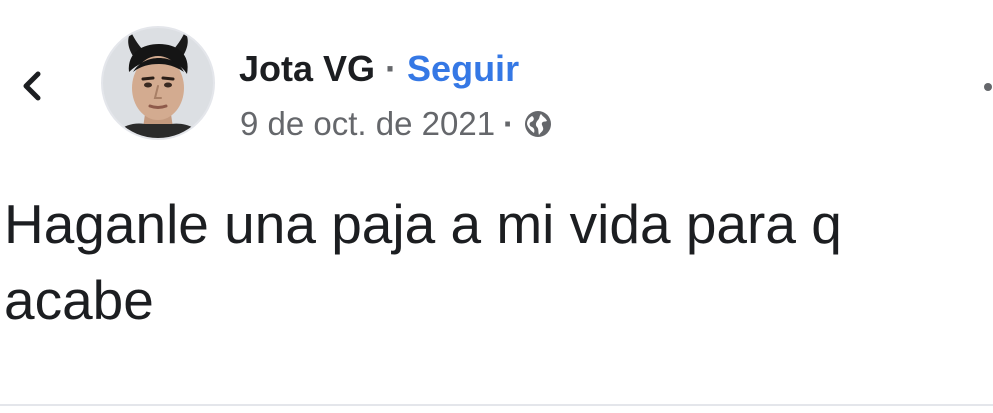 The image size is (993, 413). I want to click on more-options-button, so click(985, 87).